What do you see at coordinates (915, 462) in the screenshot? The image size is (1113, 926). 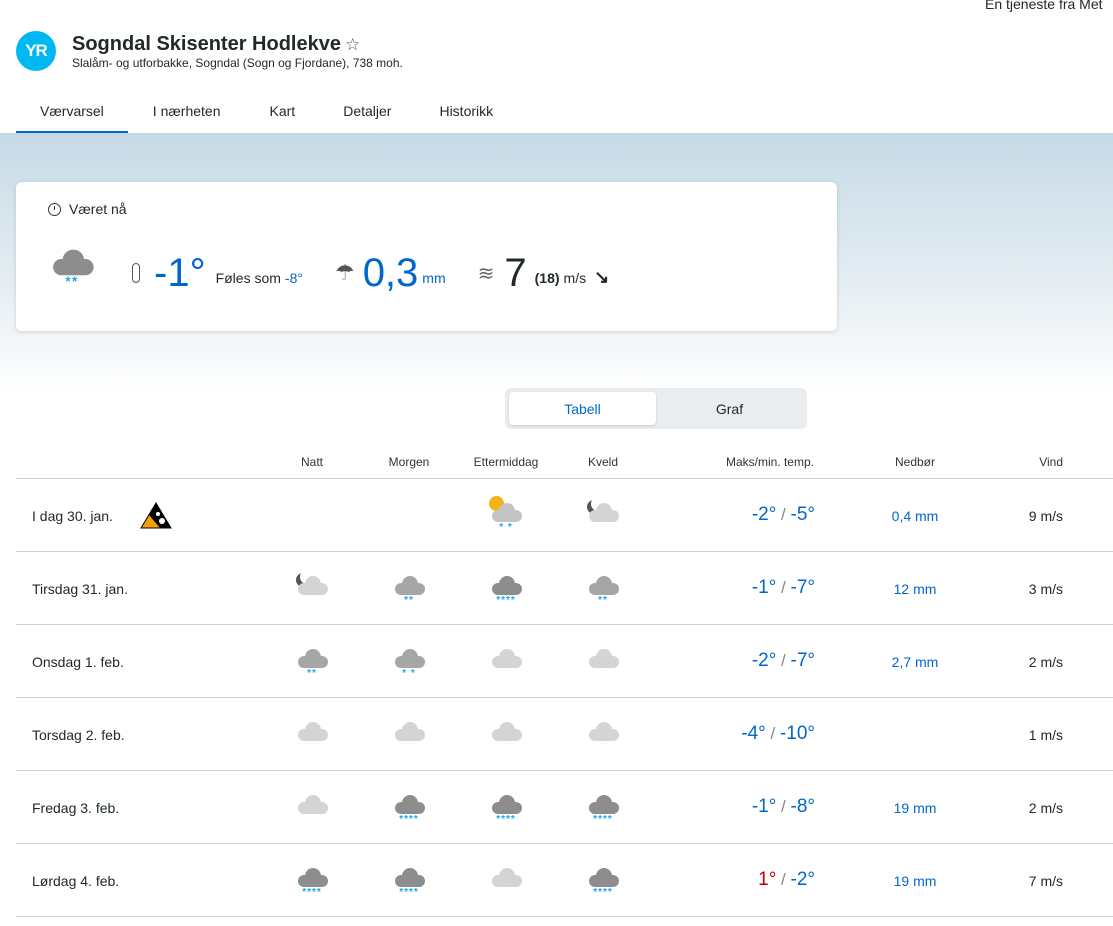 I see `col-precip: Nedbør` at bounding box center [915, 462].